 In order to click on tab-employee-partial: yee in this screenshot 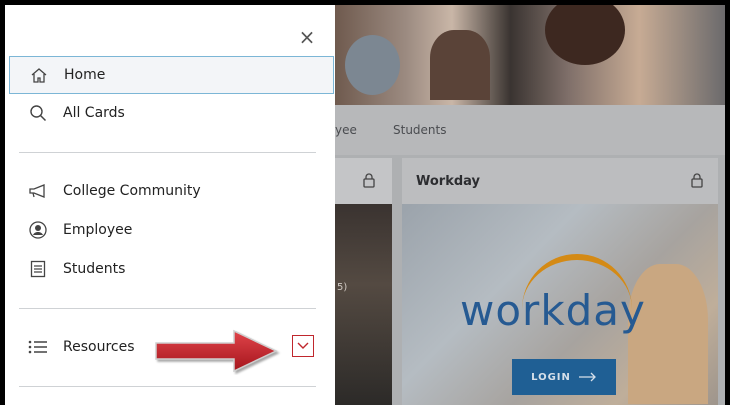, I will do `click(346, 130)`.